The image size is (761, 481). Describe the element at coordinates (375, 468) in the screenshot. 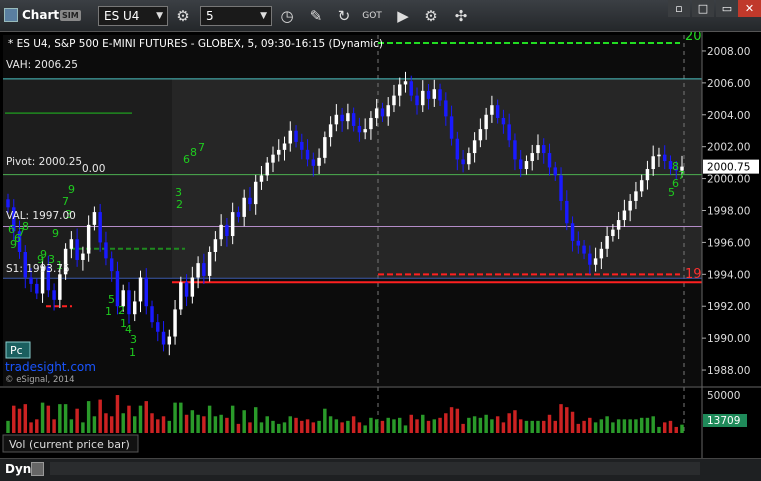

I see `scrollbar-track` at that location.